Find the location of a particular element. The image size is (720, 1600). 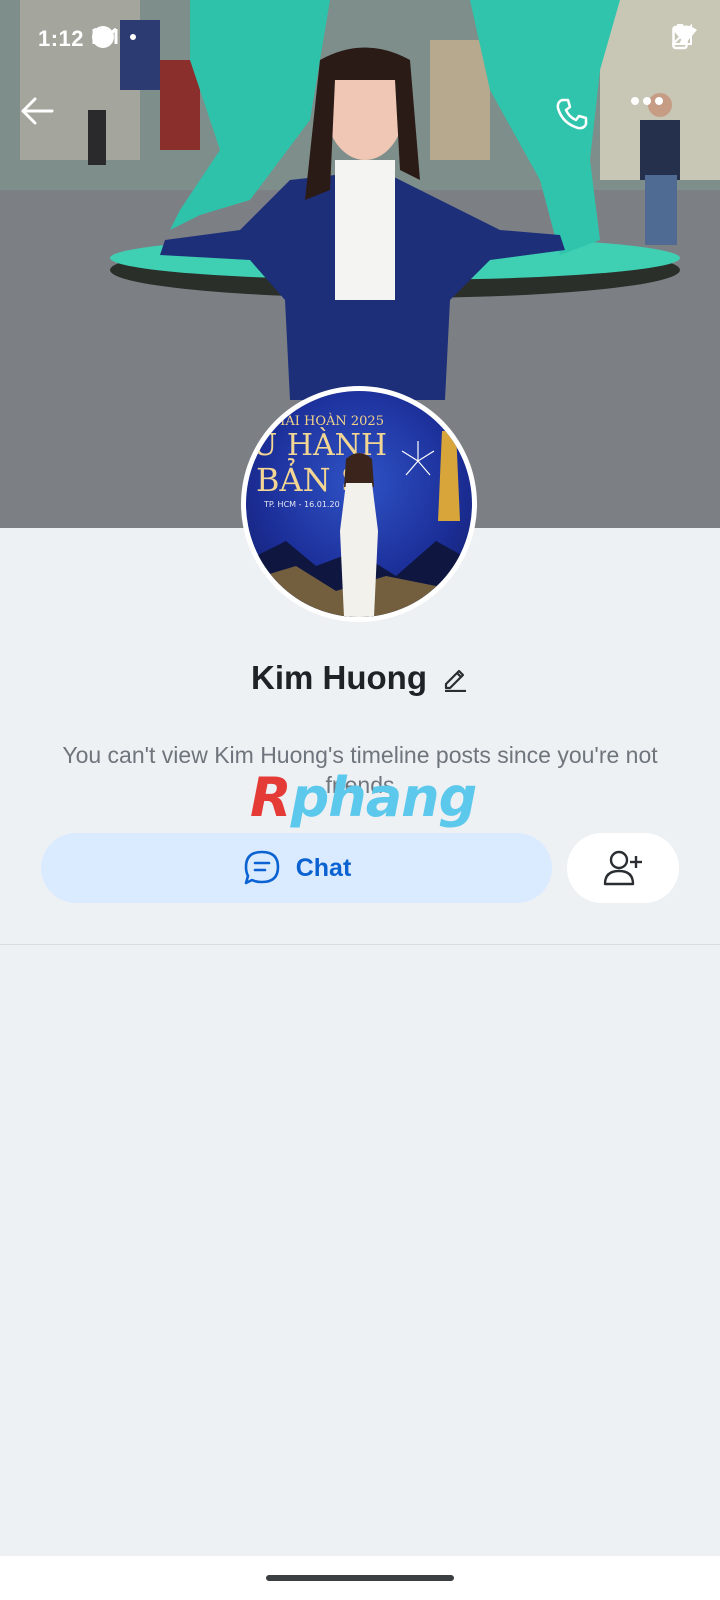

status-bar: 1:12 is located at coordinates (360, 40).